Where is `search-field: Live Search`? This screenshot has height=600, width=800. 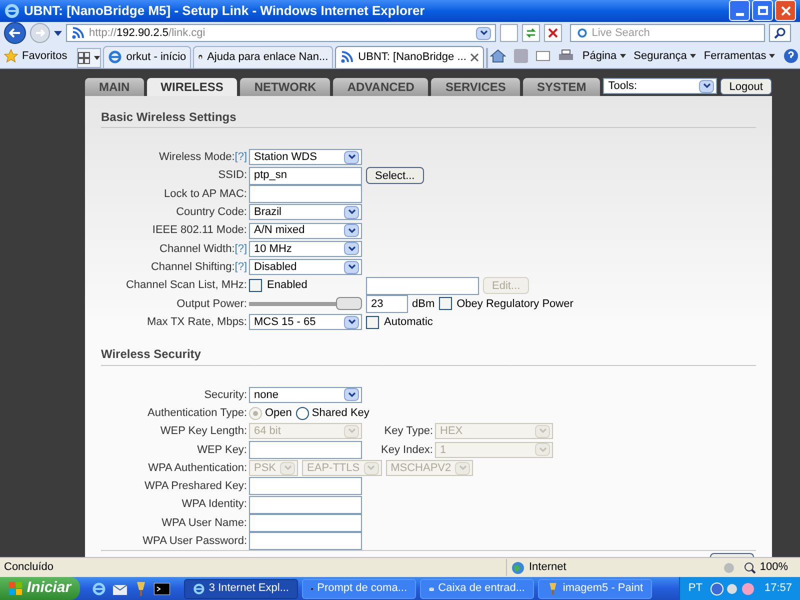 search-field: Live Search is located at coordinates (667, 33).